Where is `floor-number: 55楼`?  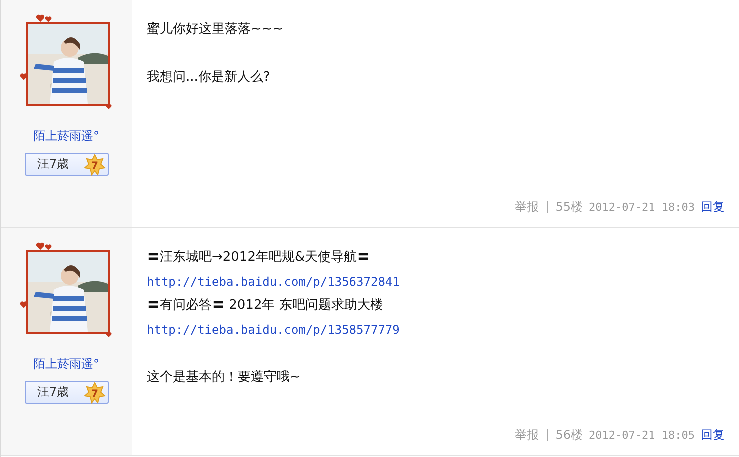
floor-number: 55楼 is located at coordinates (570, 207).